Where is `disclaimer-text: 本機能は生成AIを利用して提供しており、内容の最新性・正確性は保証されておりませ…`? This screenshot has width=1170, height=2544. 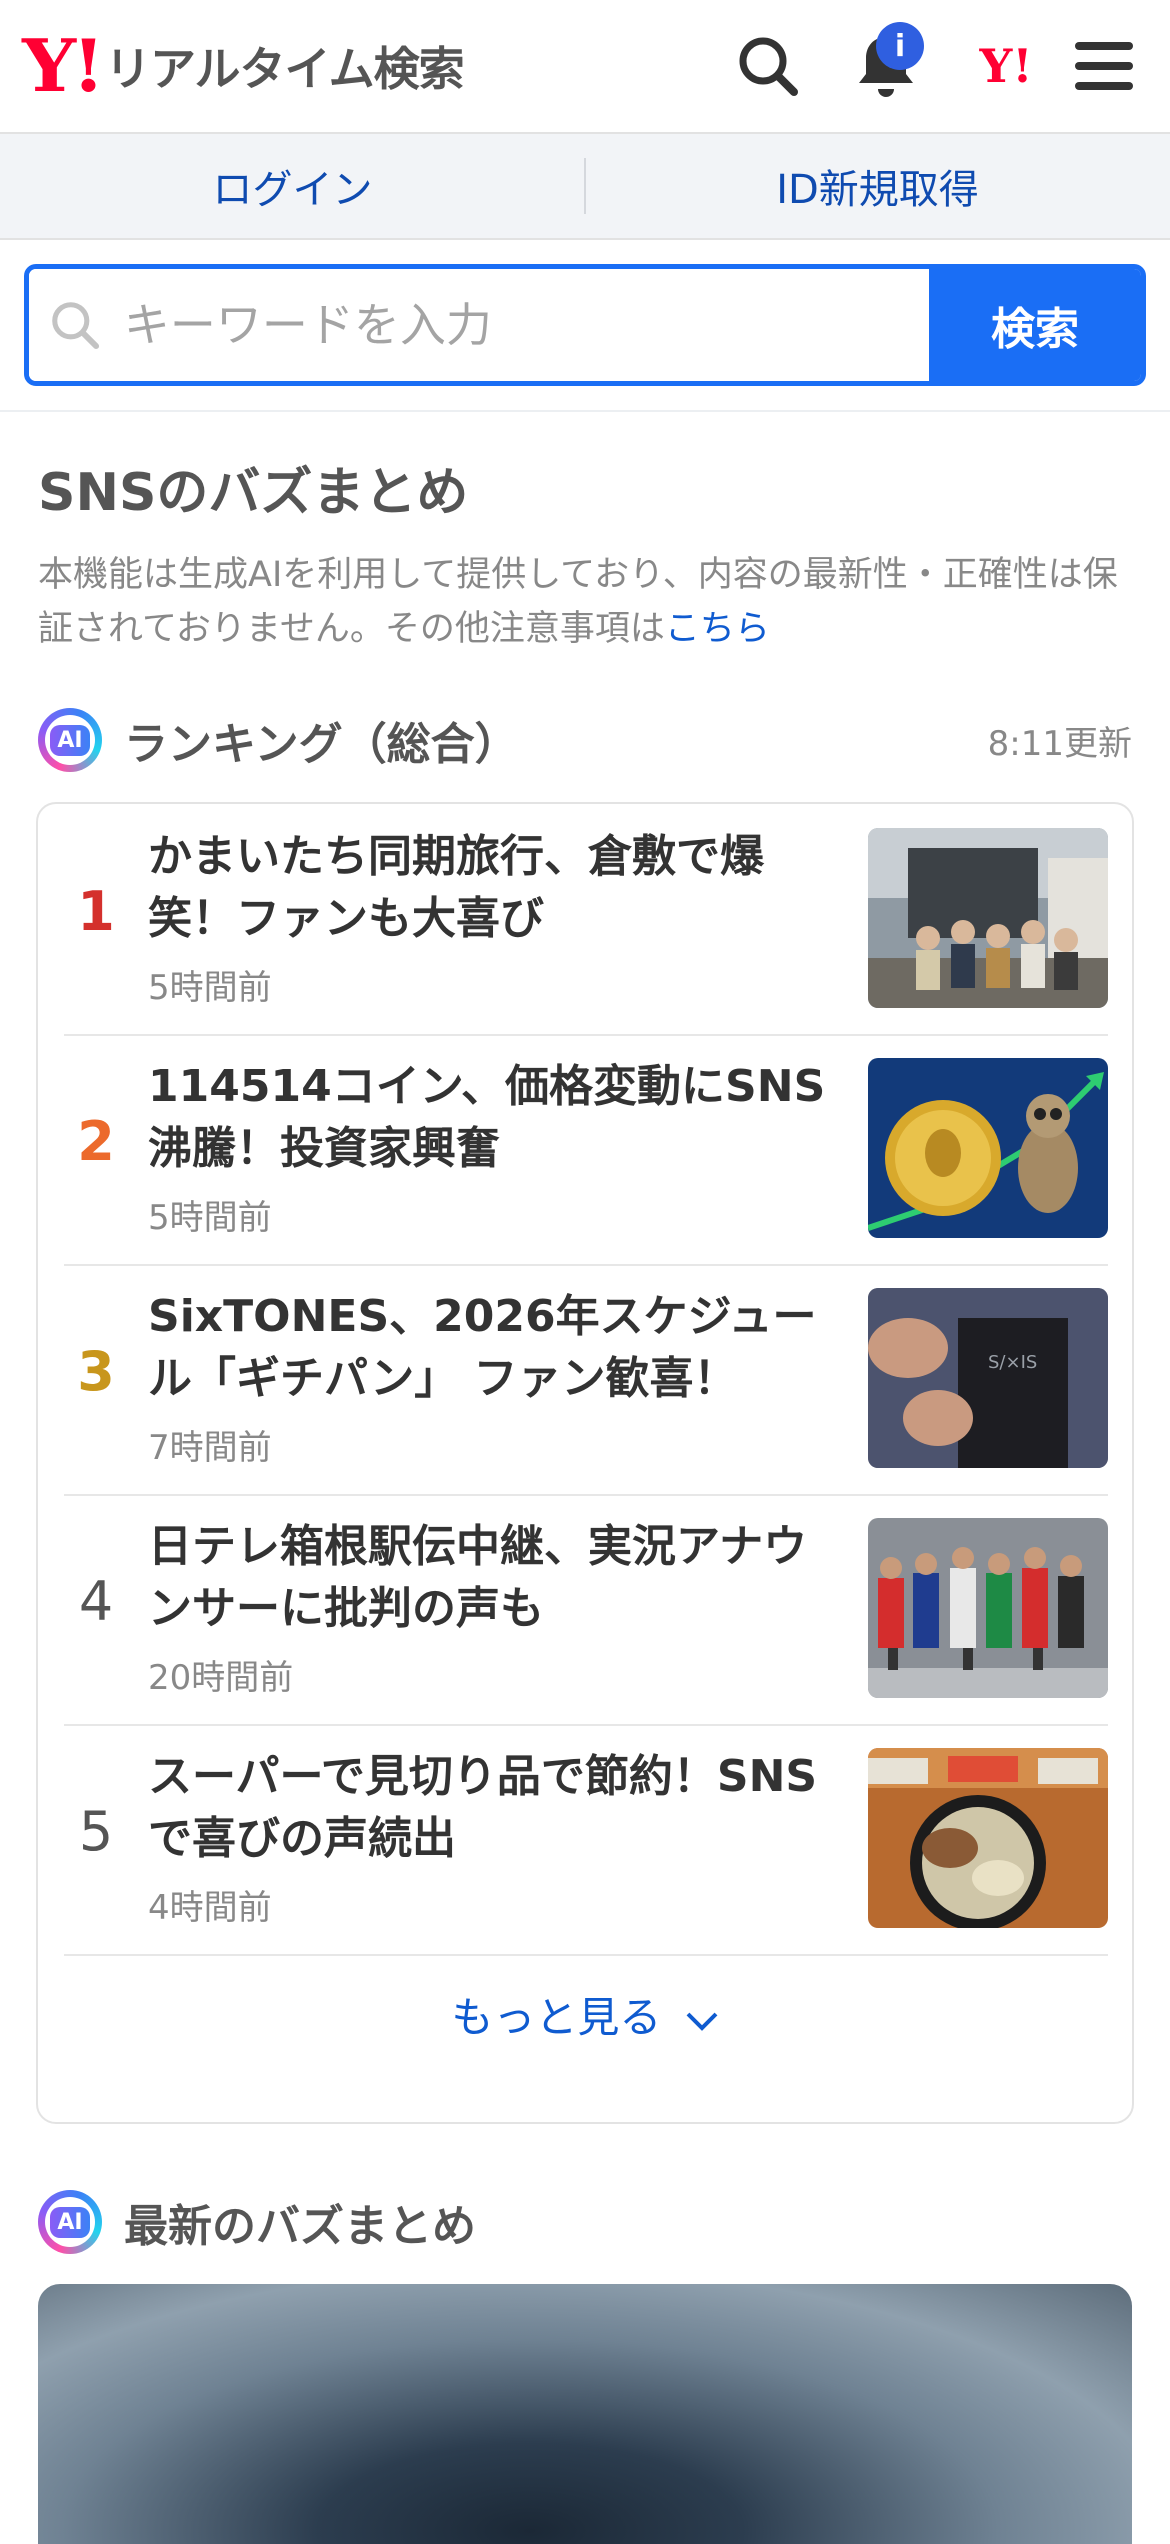
disclaimer-text: 本機能は生成AIを利用して提供しており、内容の最新性・正確性は保証されておりませ… is located at coordinates (578, 602).